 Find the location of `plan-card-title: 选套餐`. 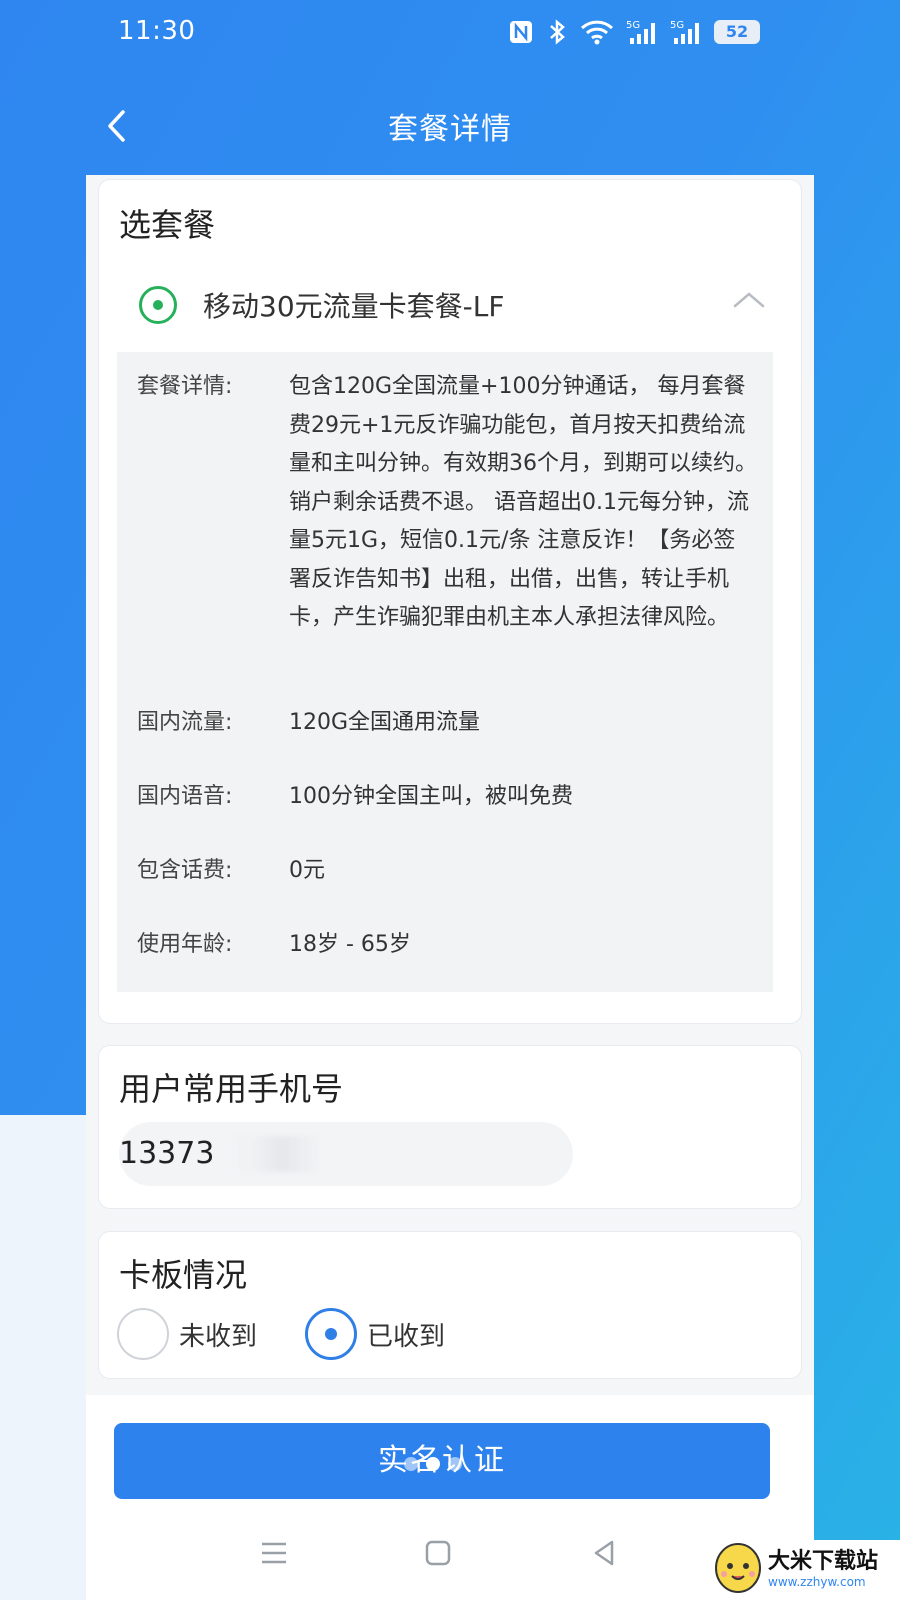

plan-card-title: 选套餐 is located at coordinates (167, 225).